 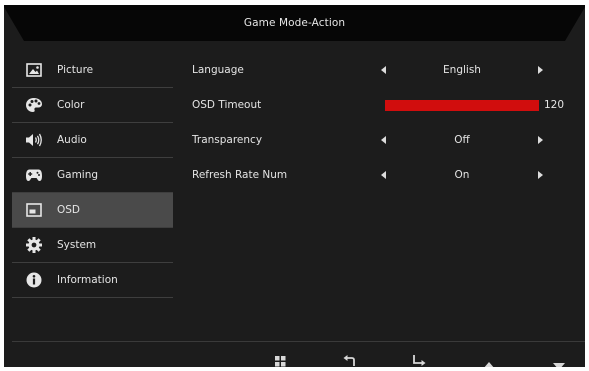 What do you see at coordinates (34, 140) in the screenshot?
I see `speaker-icon` at bounding box center [34, 140].